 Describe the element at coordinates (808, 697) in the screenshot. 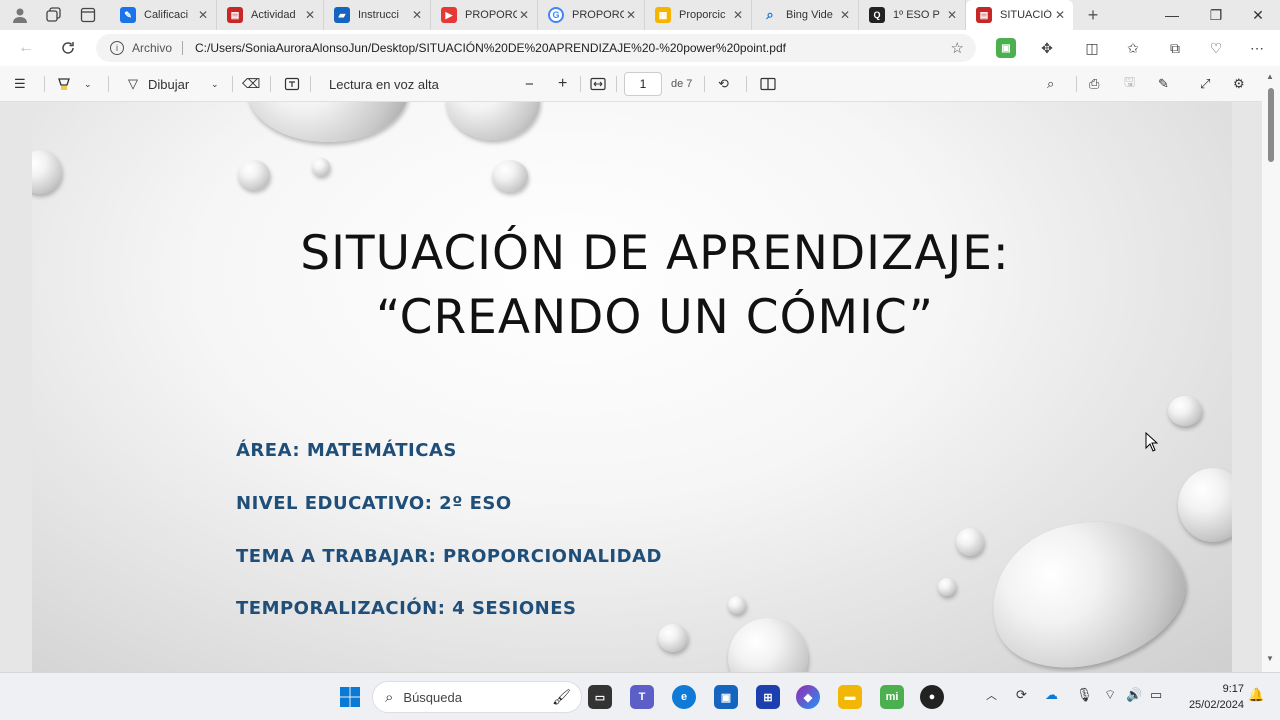

I see `copilot-icon: ◆` at that location.